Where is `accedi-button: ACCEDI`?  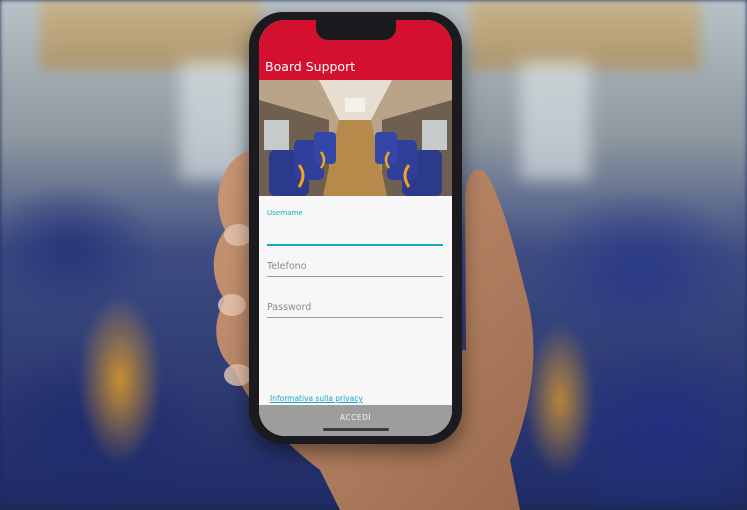
accedi-button: ACCEDI is located at coordinates (355, 417).